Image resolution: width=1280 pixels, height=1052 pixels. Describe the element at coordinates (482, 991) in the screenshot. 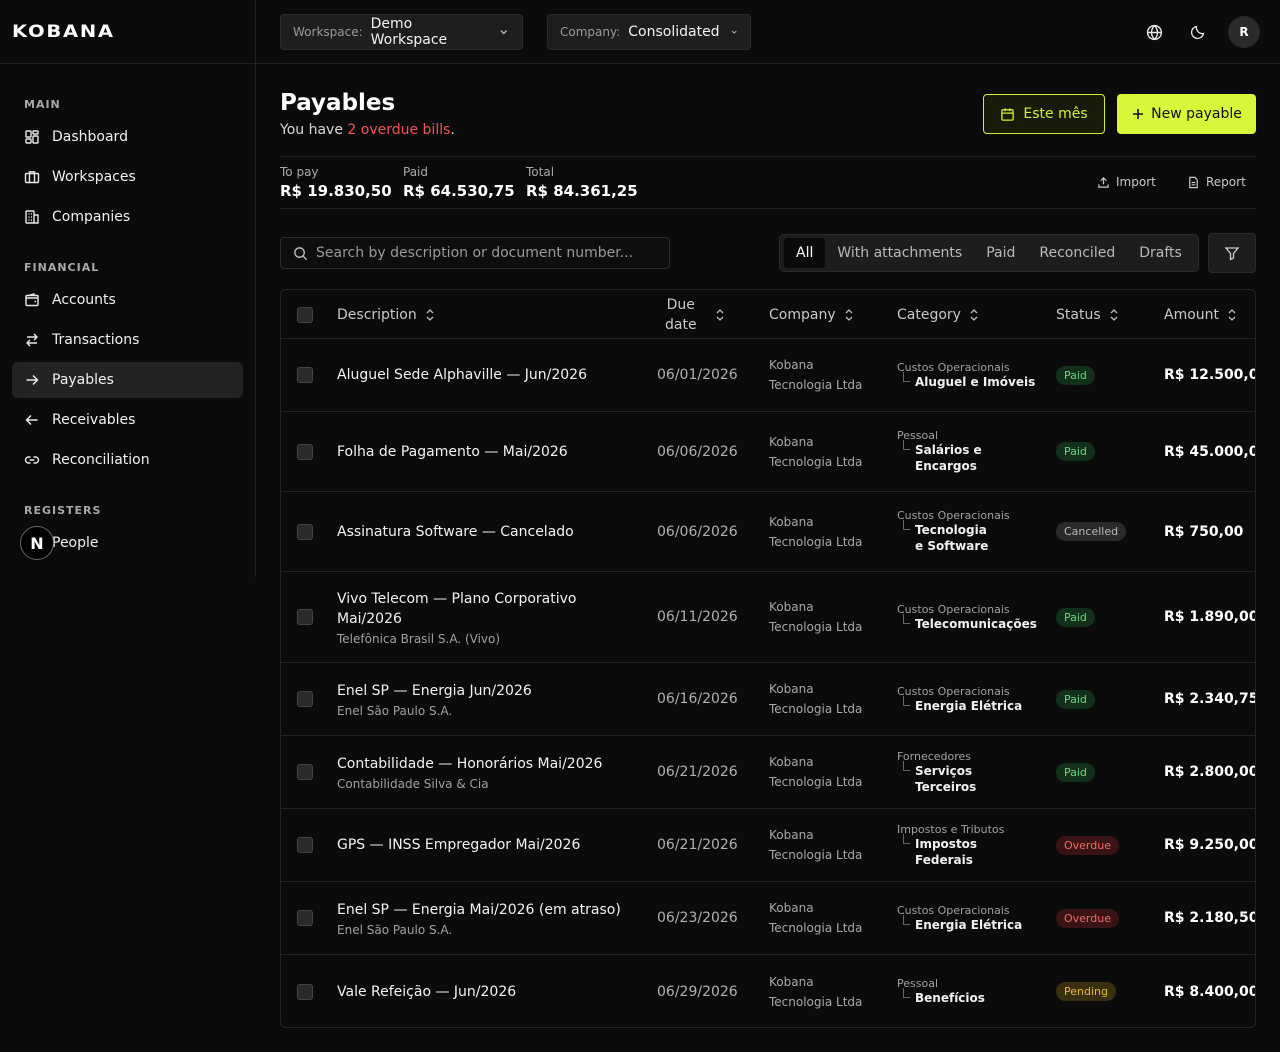

I see `description-cell: Vale Refeição — Jun/2026` at that location.